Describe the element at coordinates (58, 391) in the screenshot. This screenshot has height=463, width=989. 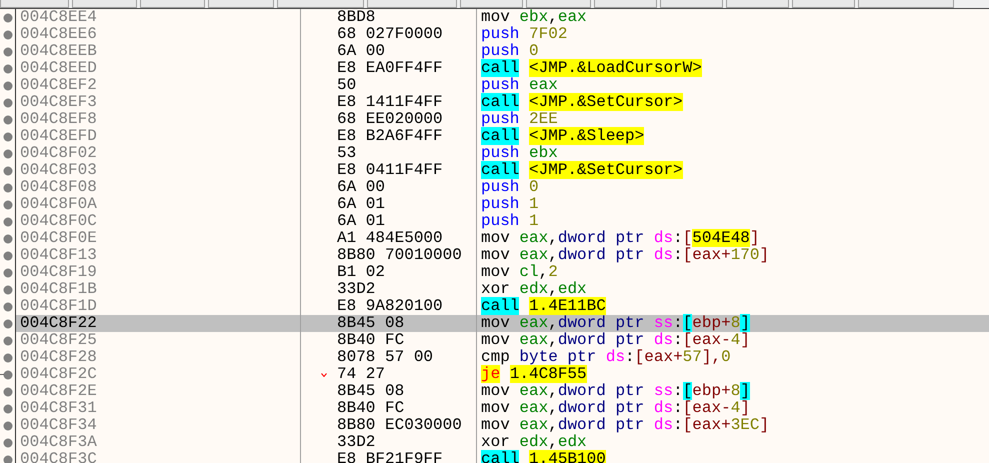
I see `address-text: 004C8F2E` at that location.